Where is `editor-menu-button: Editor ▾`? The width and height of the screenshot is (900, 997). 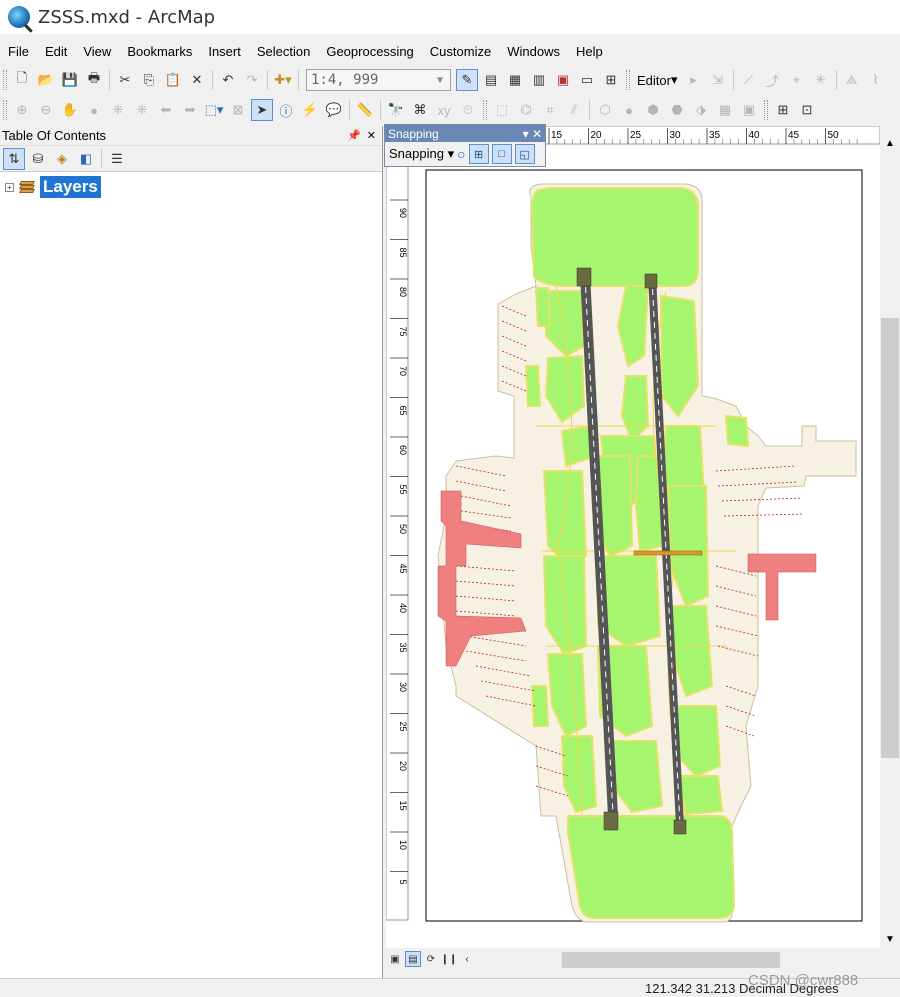
editor-menu-button: Editor ▾ is located at coordinates (657, 80).